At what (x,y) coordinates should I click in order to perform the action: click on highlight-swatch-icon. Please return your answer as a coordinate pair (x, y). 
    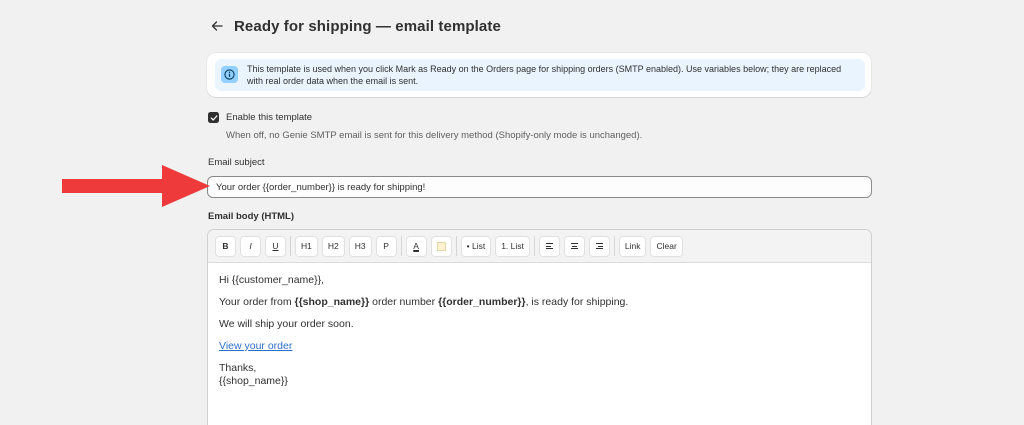
    Looking at the image, I should click on (441, 246).